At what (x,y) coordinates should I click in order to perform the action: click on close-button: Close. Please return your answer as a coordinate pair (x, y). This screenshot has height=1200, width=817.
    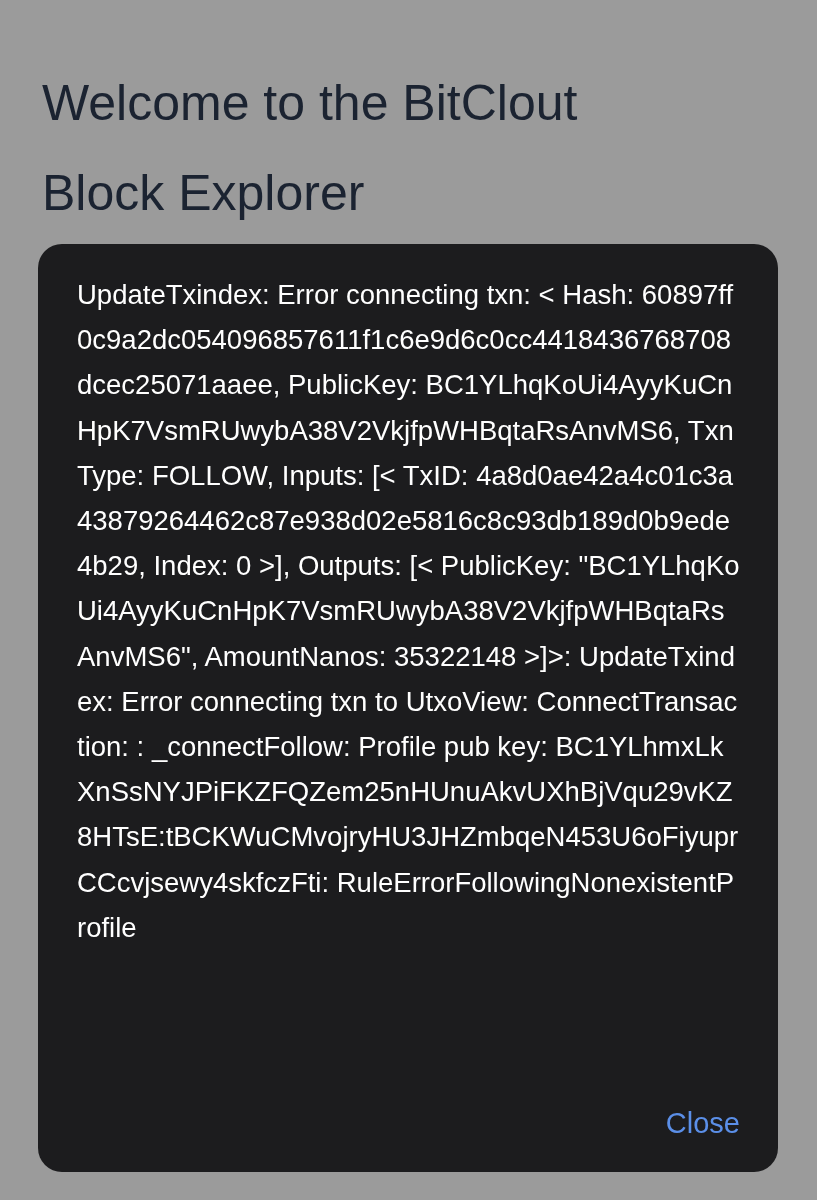
    Looking at the image, I should click on (702, 1123).